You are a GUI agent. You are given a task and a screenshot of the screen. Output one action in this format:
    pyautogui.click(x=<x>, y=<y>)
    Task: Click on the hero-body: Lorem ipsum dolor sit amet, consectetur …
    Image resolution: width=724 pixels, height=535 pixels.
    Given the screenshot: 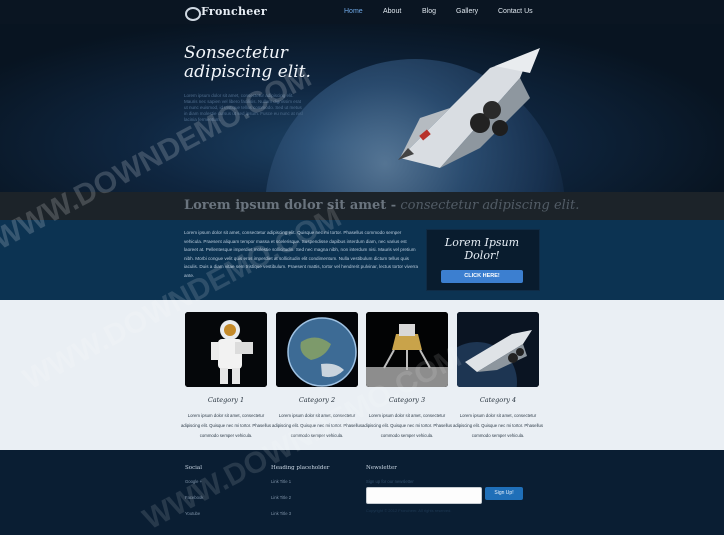 What is the action you would take?
    pyautogui.click(x=243, y=107)
    